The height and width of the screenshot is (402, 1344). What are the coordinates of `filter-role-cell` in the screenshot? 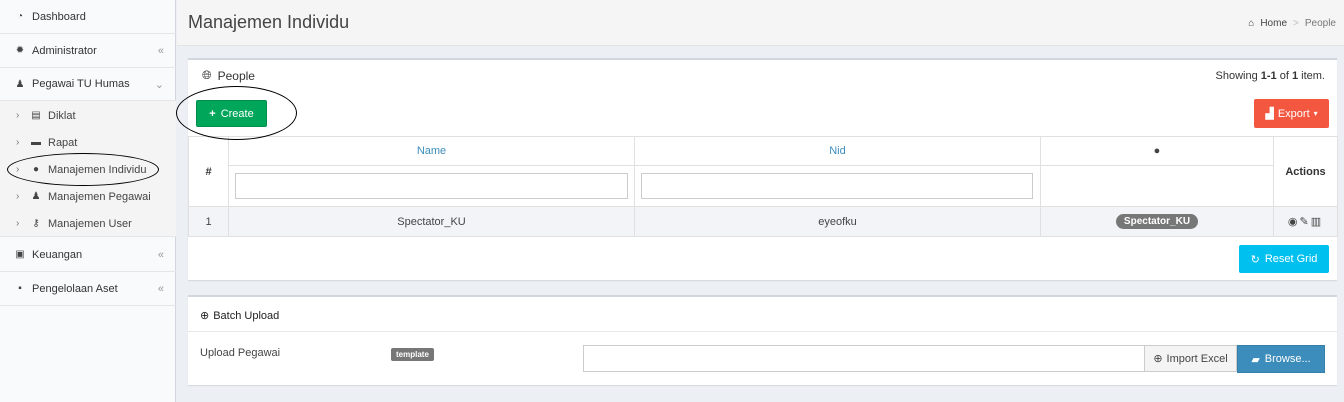 It's located at (1157, 186).